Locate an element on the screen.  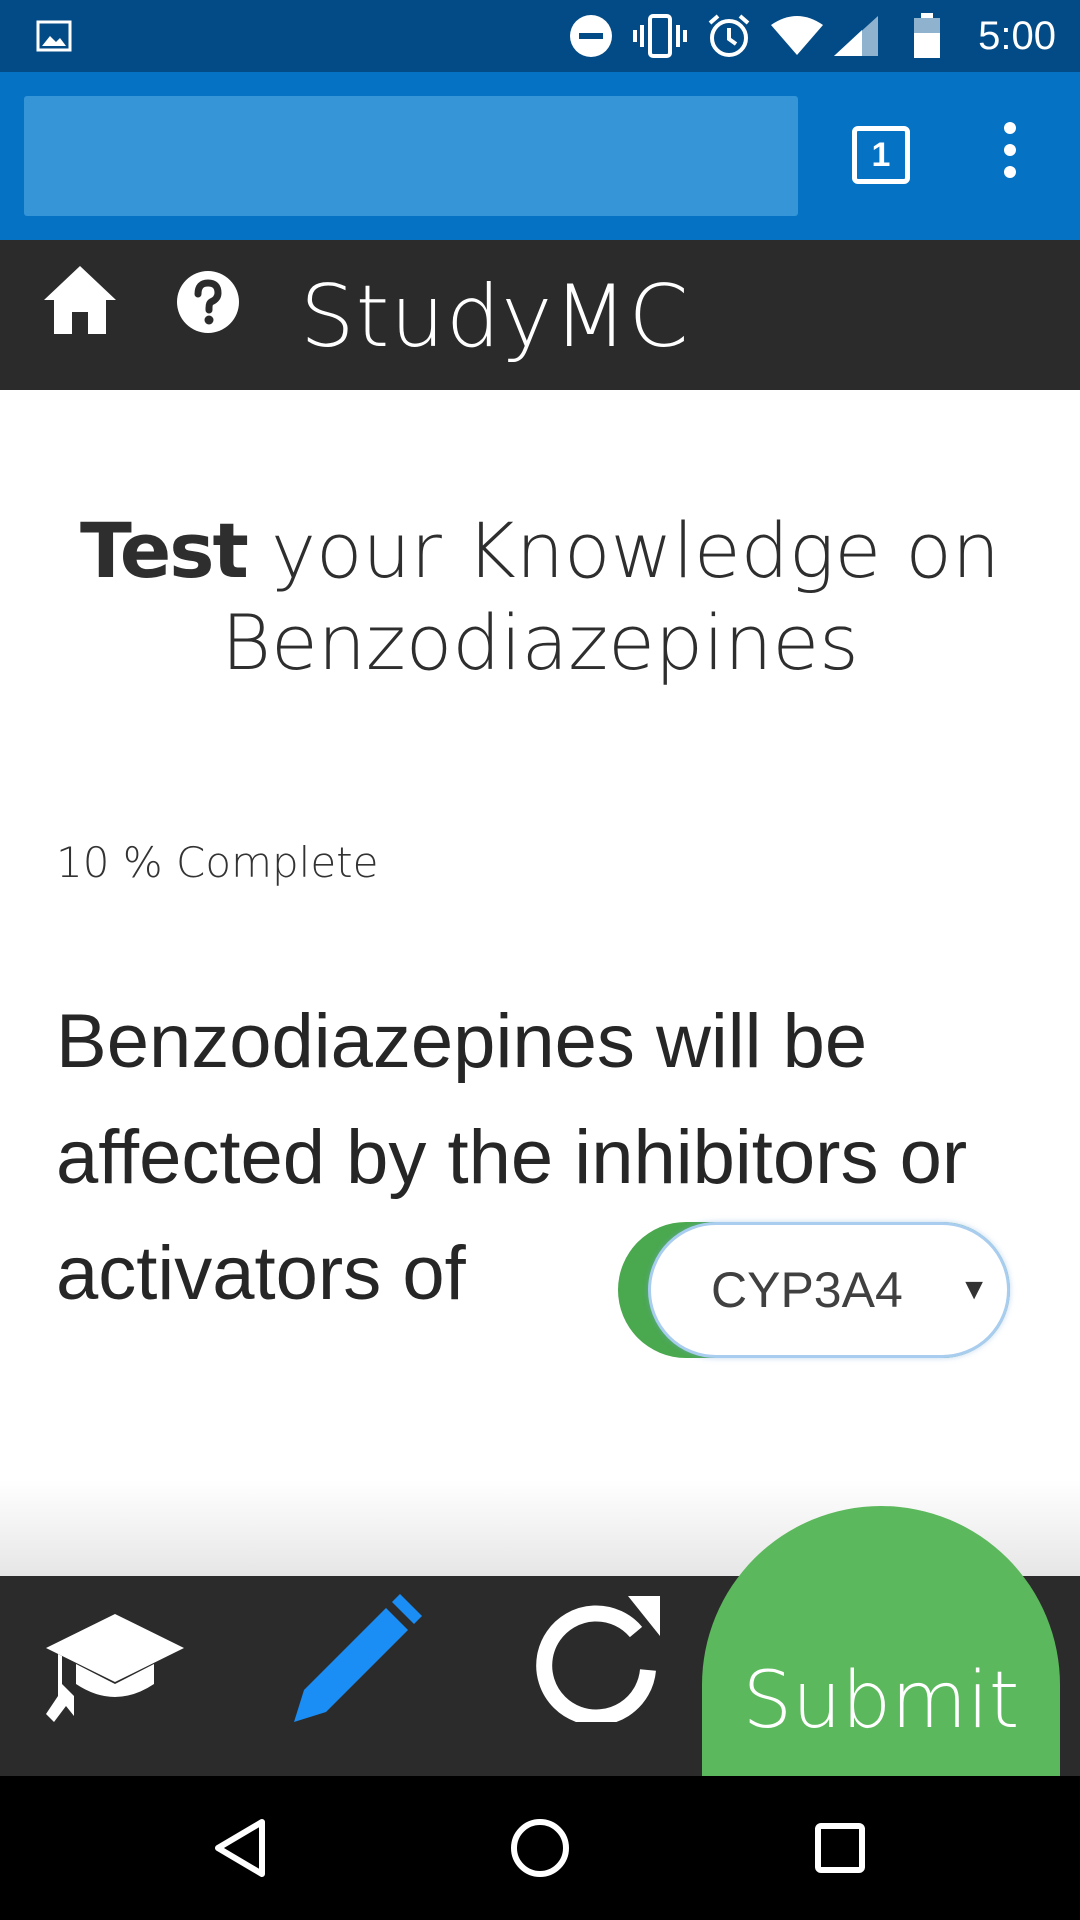
status-bar: 5:00 is located at coordinates (540, 36).